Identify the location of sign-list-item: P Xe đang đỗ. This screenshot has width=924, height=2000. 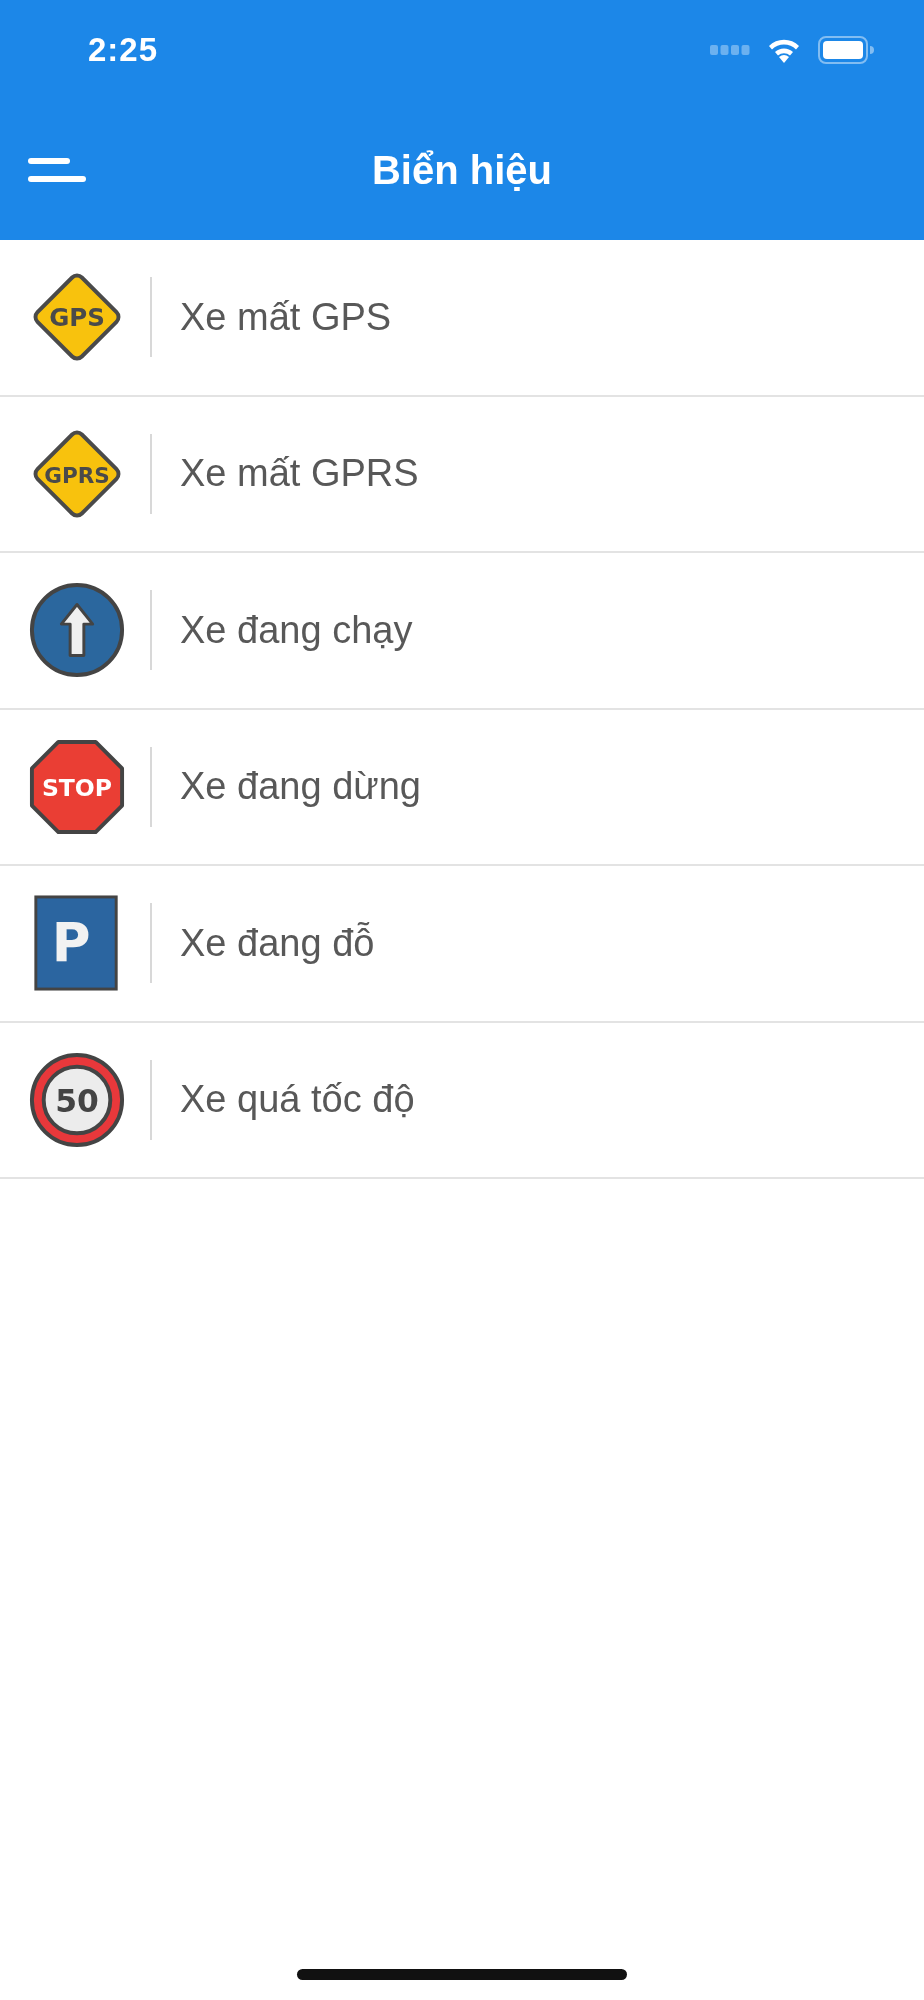
(462, 944).